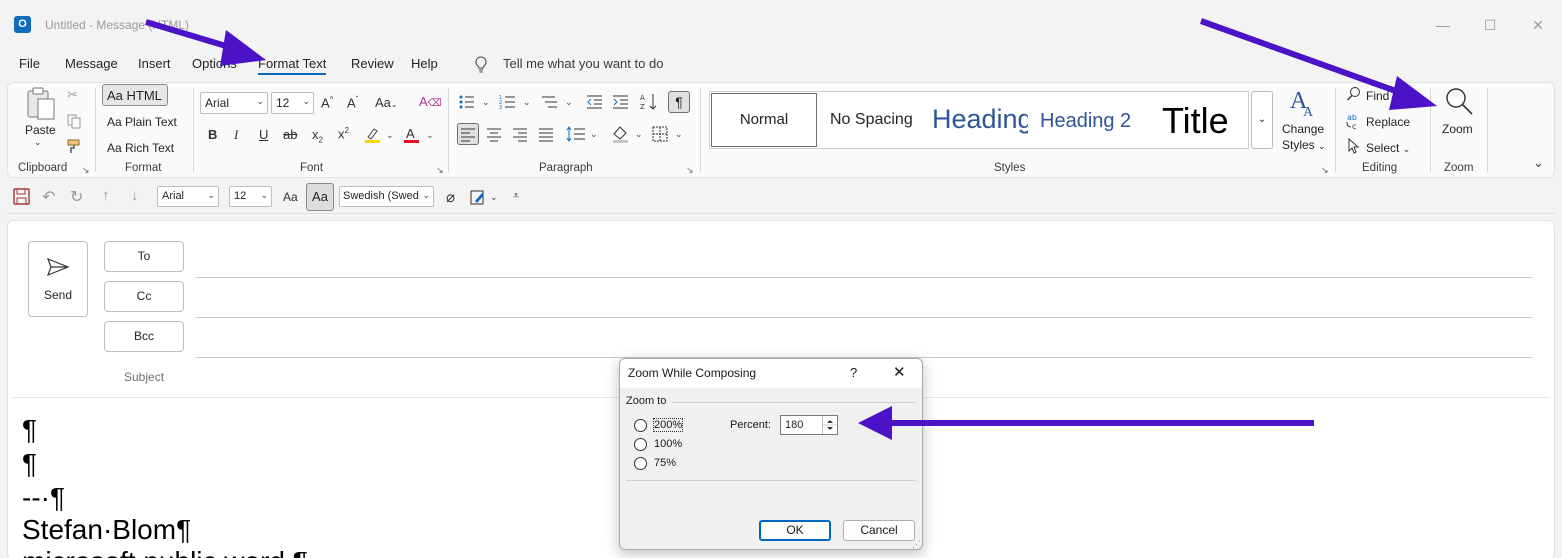 Image resolution: width=1562 pixels, height=558 pixels. Describe the element at coordinates (1490, 25) in the screenshot. I see `maximize-button: ☐` at that location.